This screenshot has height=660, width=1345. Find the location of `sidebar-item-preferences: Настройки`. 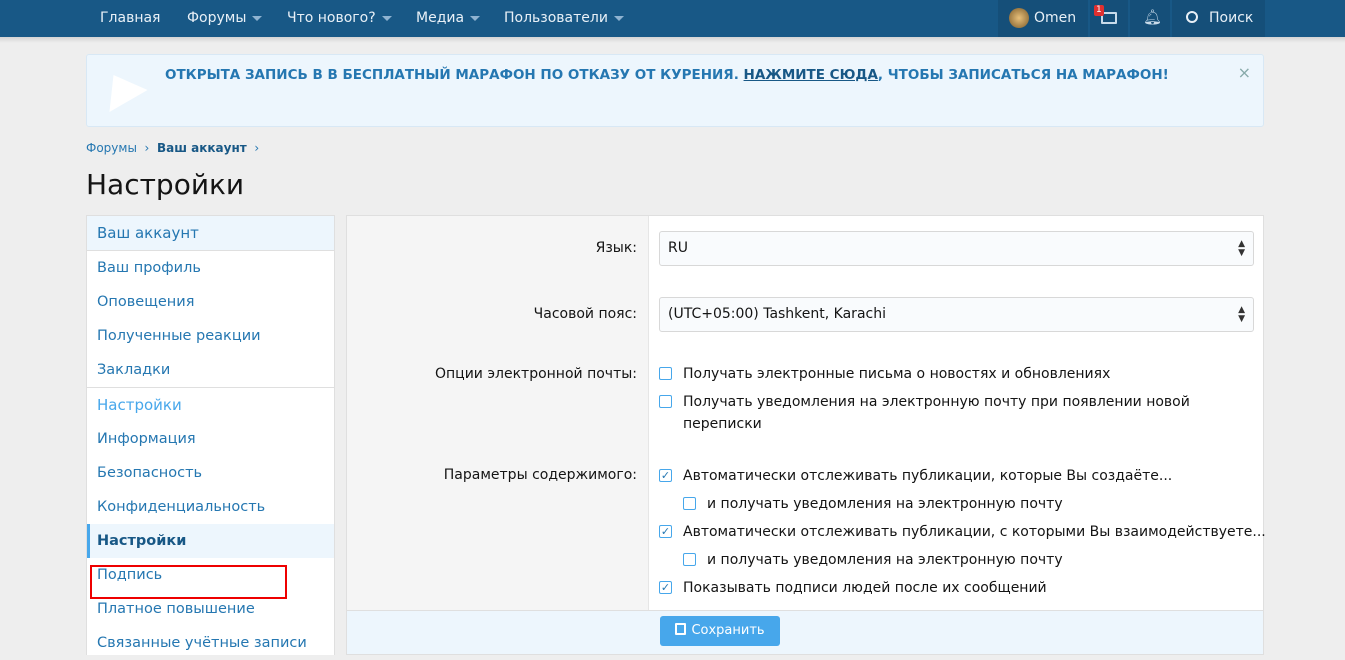

sidebar-item-preferences: Настройки is located at coordinates (210, 541).